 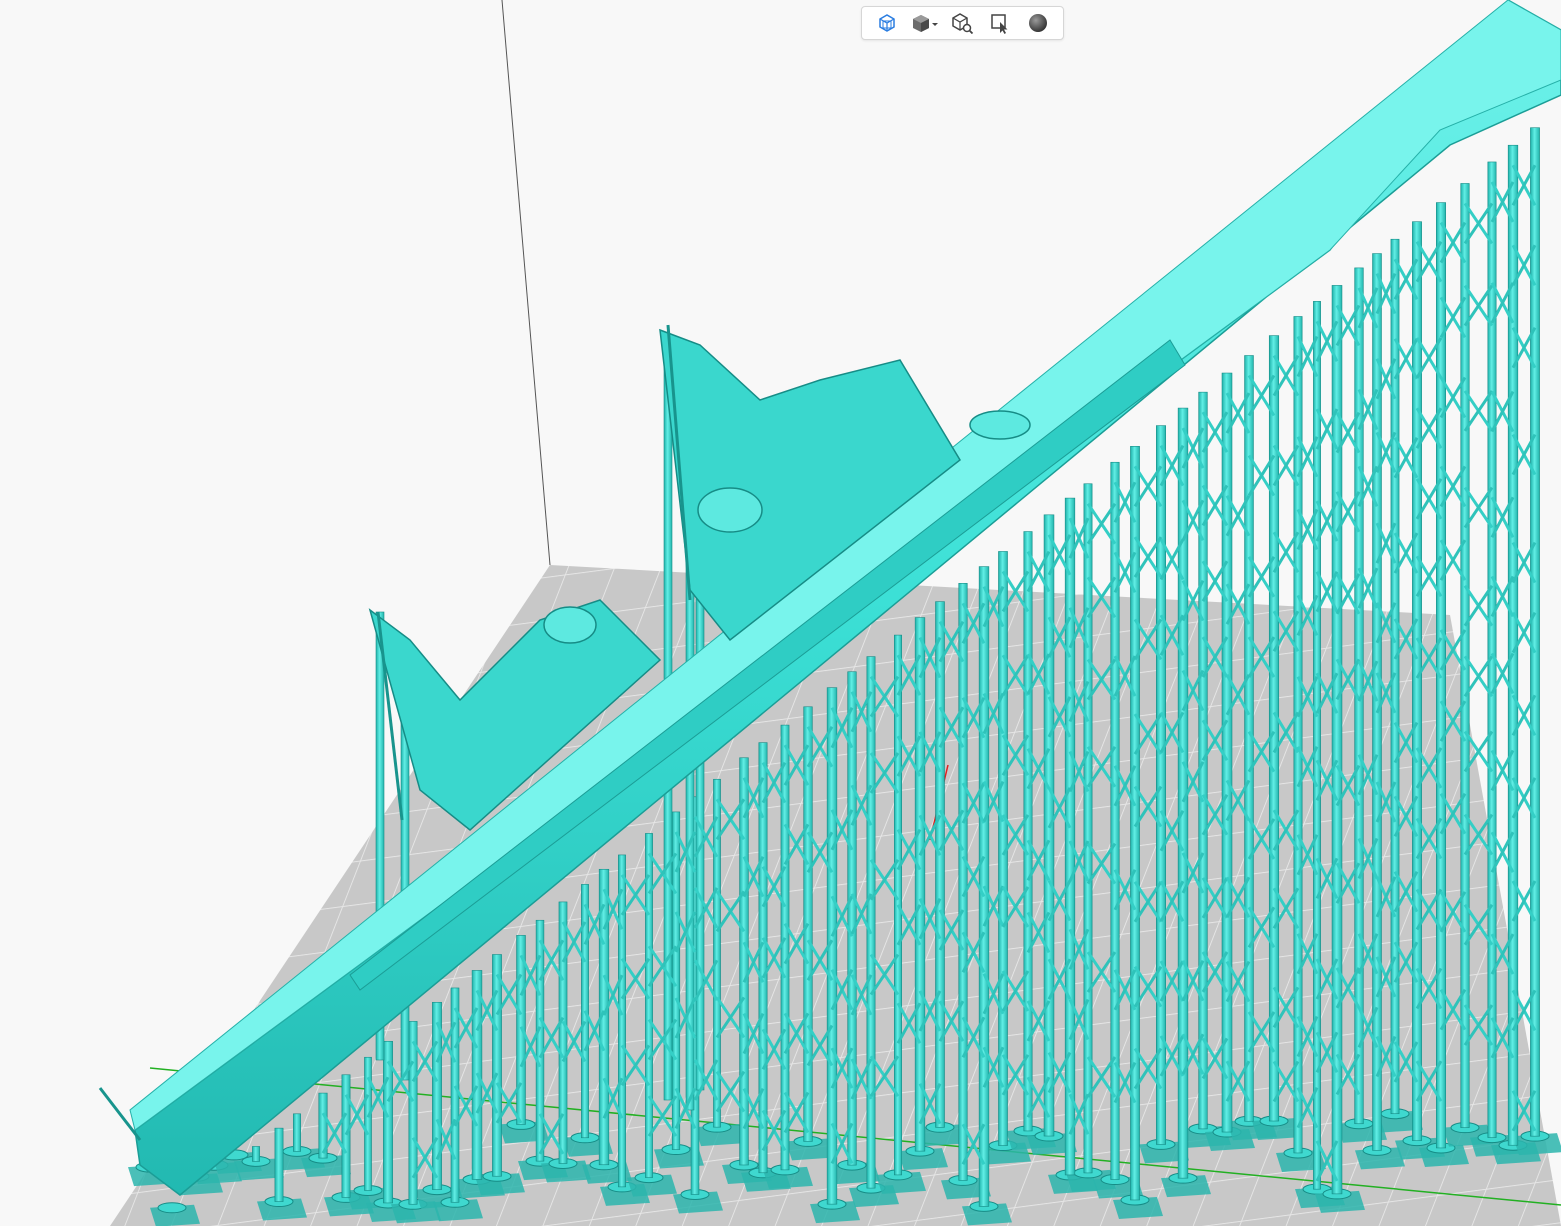 I want to click on select-cursor-icon, so click(x=999, y=24).